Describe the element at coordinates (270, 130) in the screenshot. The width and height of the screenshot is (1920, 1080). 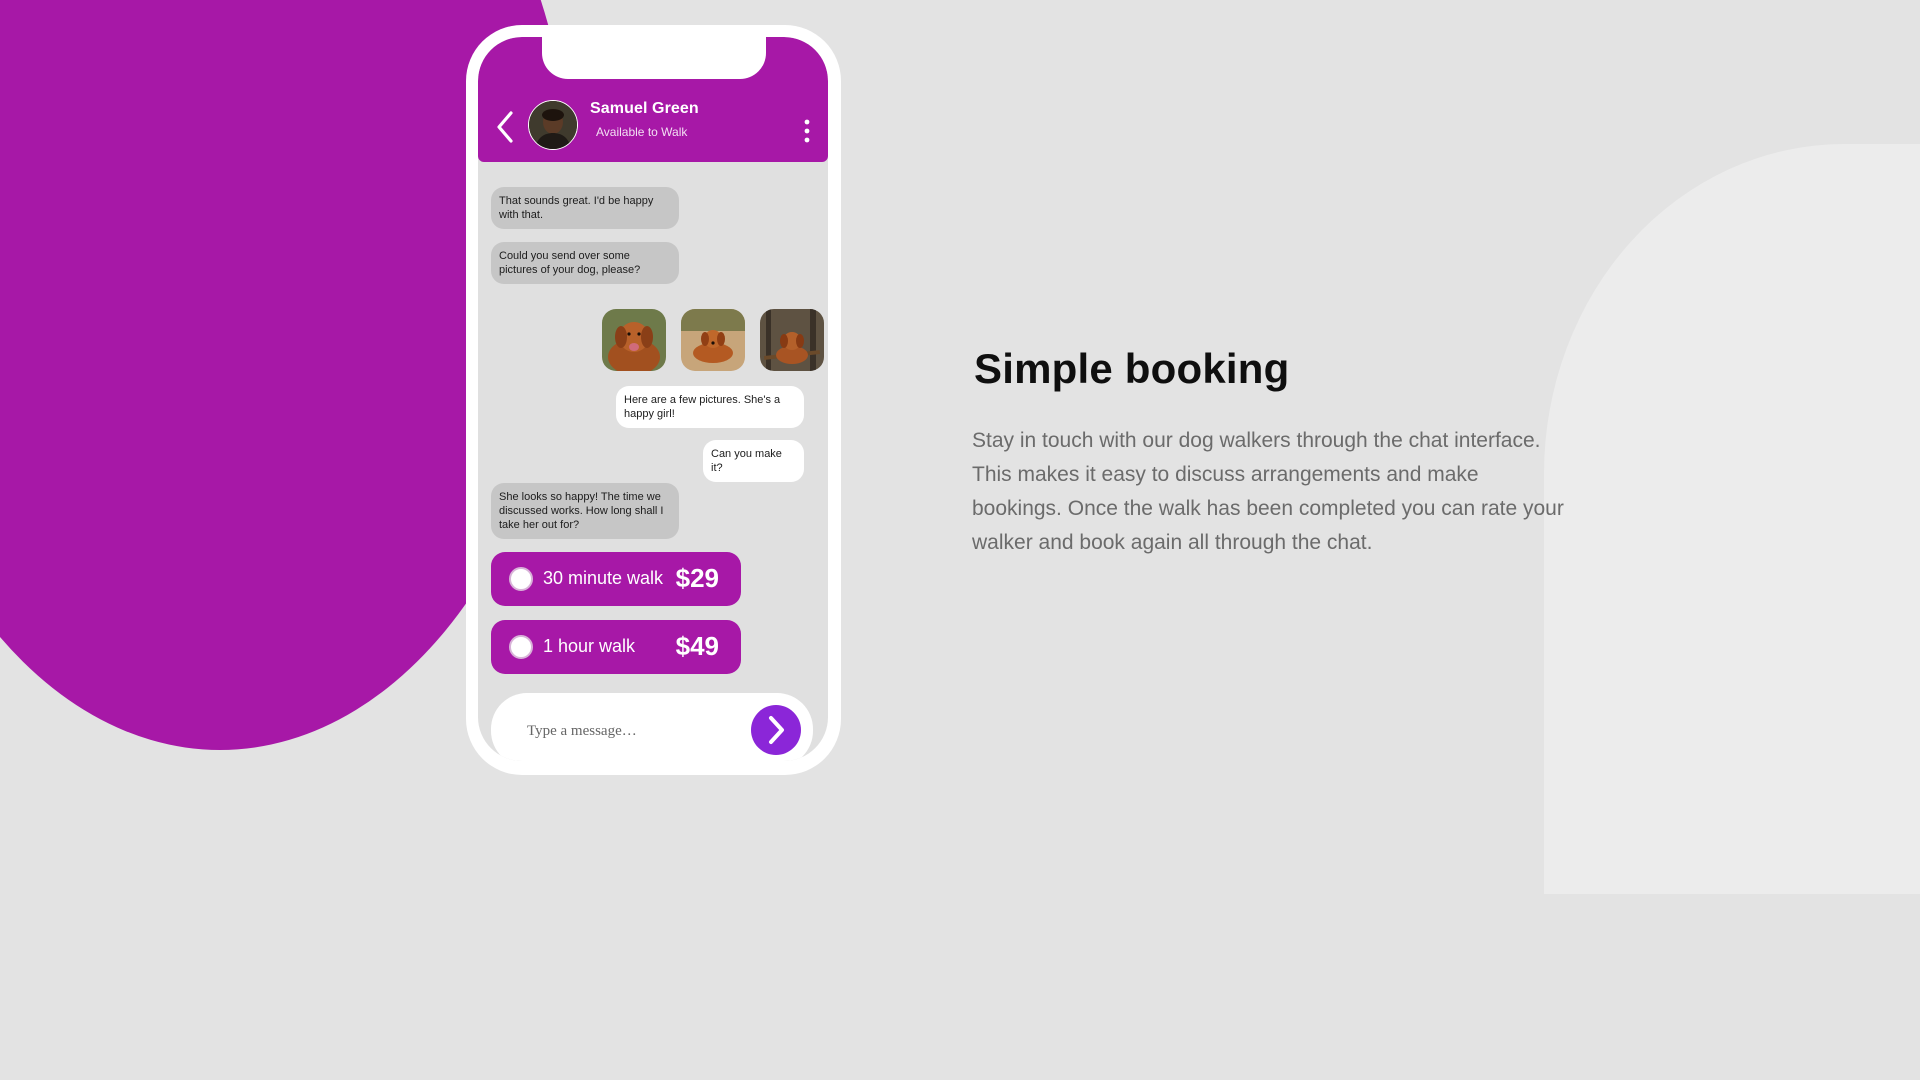
I see `decorative-purple-block` at that location.